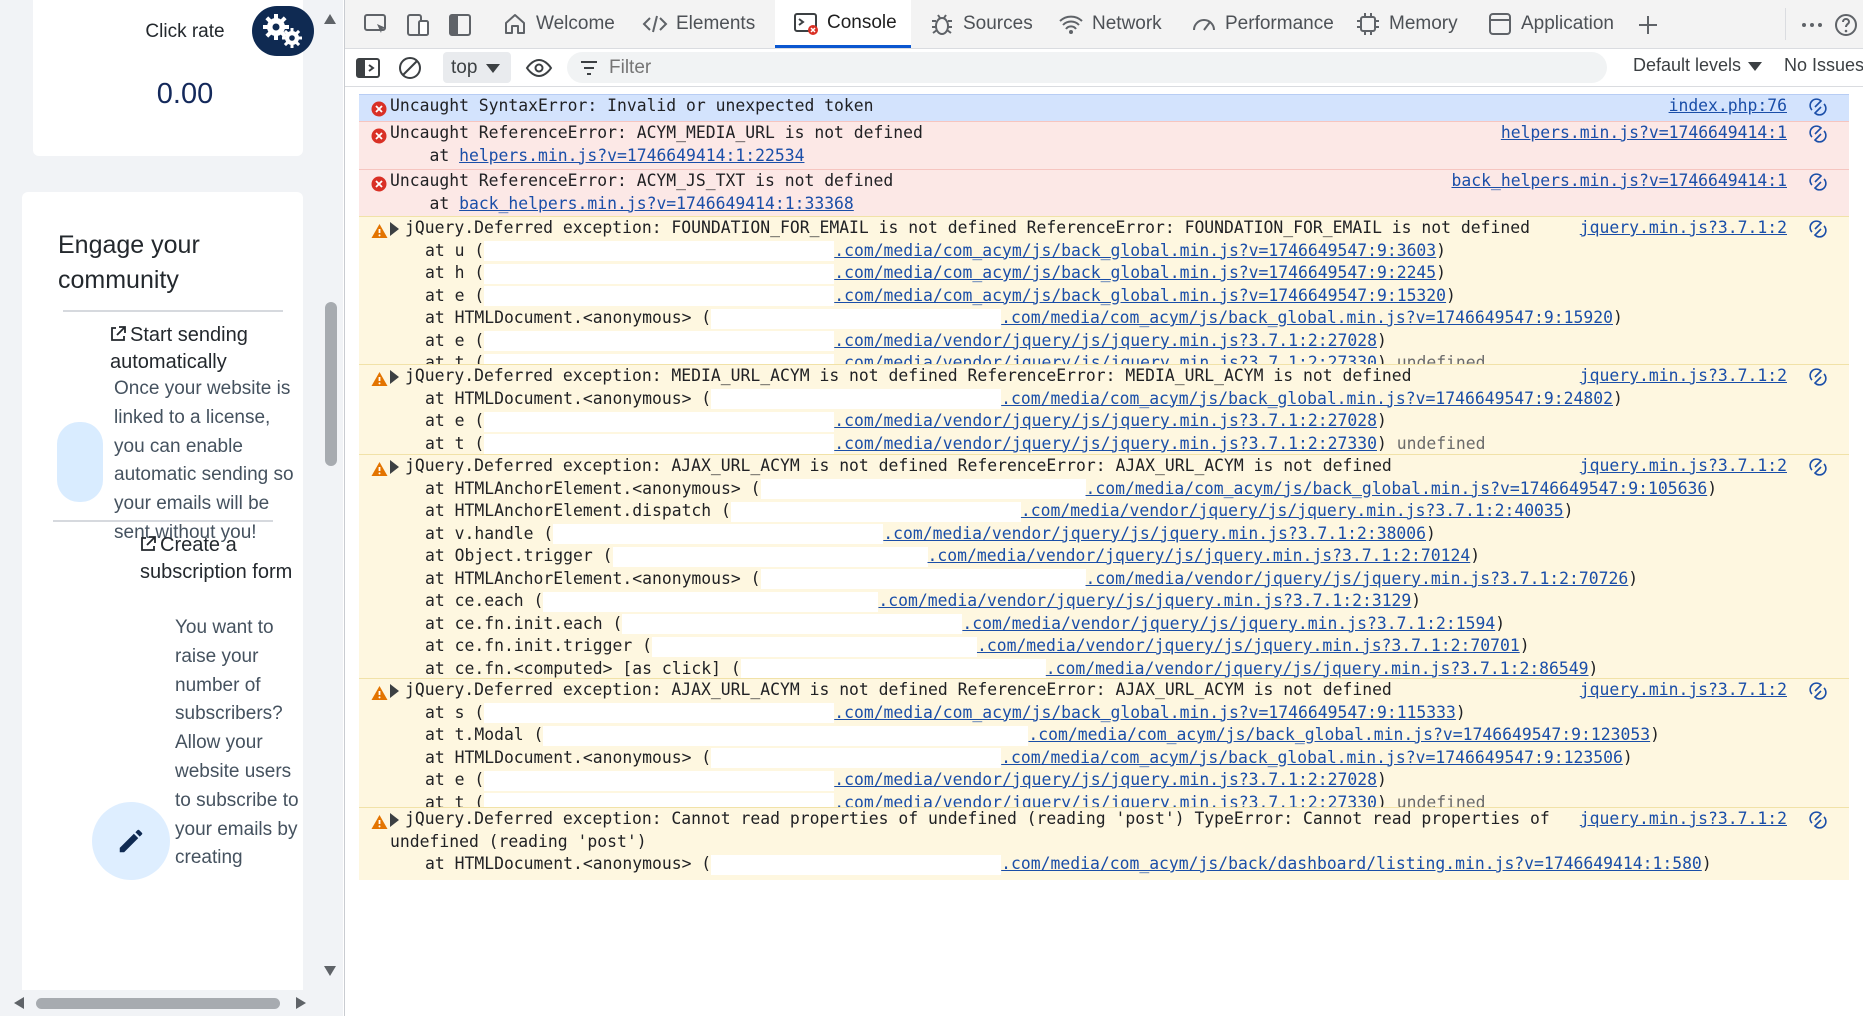  I want to click on issues-counter: No Issues, so click(1823, 65).